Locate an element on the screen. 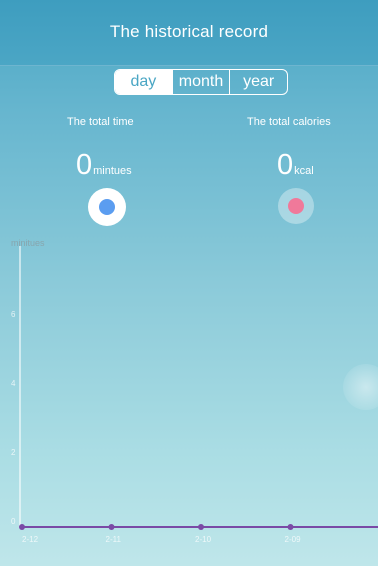 Image resolution: width=378 pixels, height=566 pixels. x-tick-label: 2-11 is located at coordinates (114, 539).